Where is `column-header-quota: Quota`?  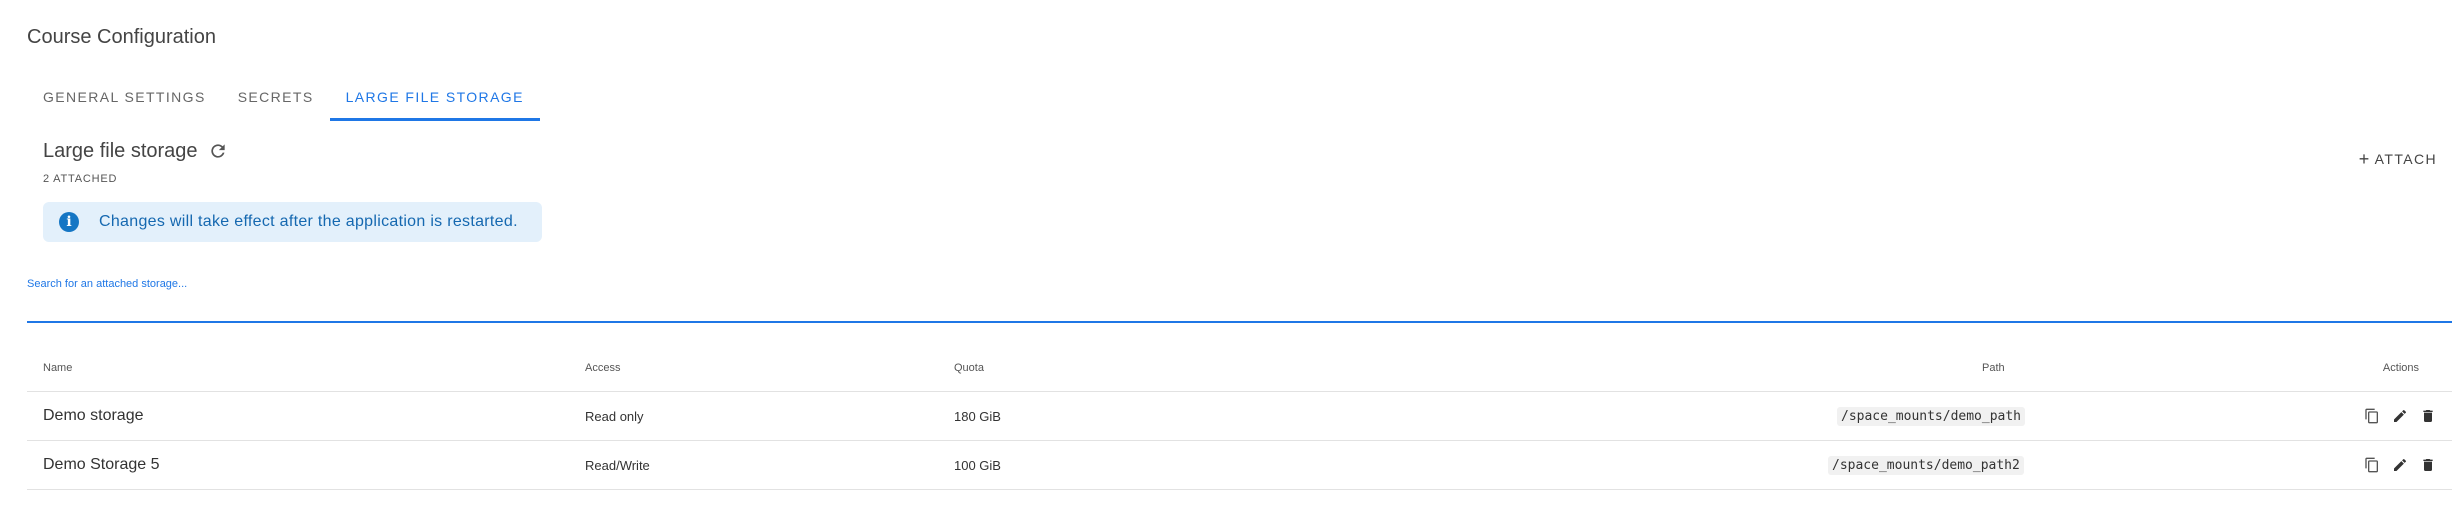
column-header-quota: Quota is located at coordinates (969, 368).